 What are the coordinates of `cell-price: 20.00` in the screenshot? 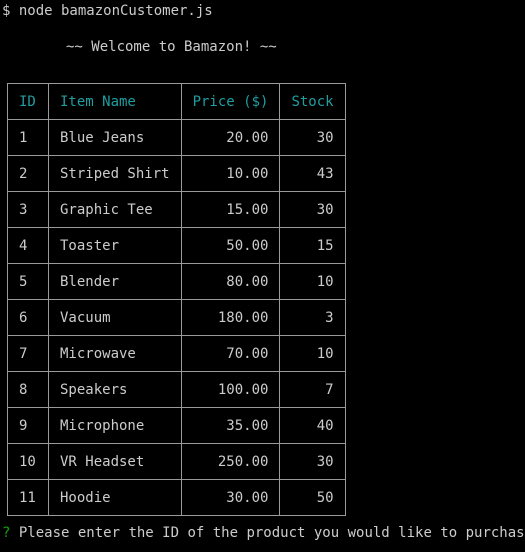 It's located at (230, 137).